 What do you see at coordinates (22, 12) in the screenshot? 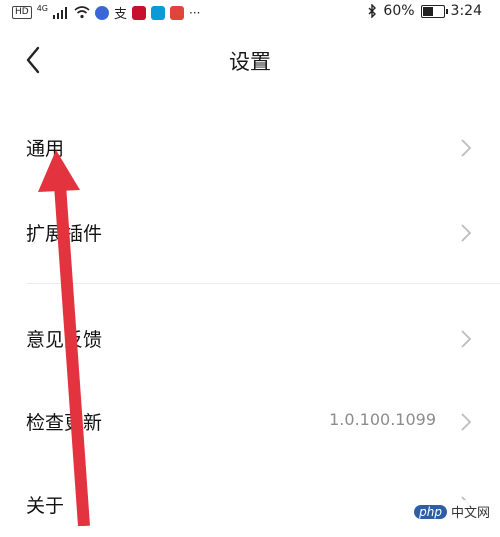
I see `network-hd-badge: HD` at bounding box center [22, 12].